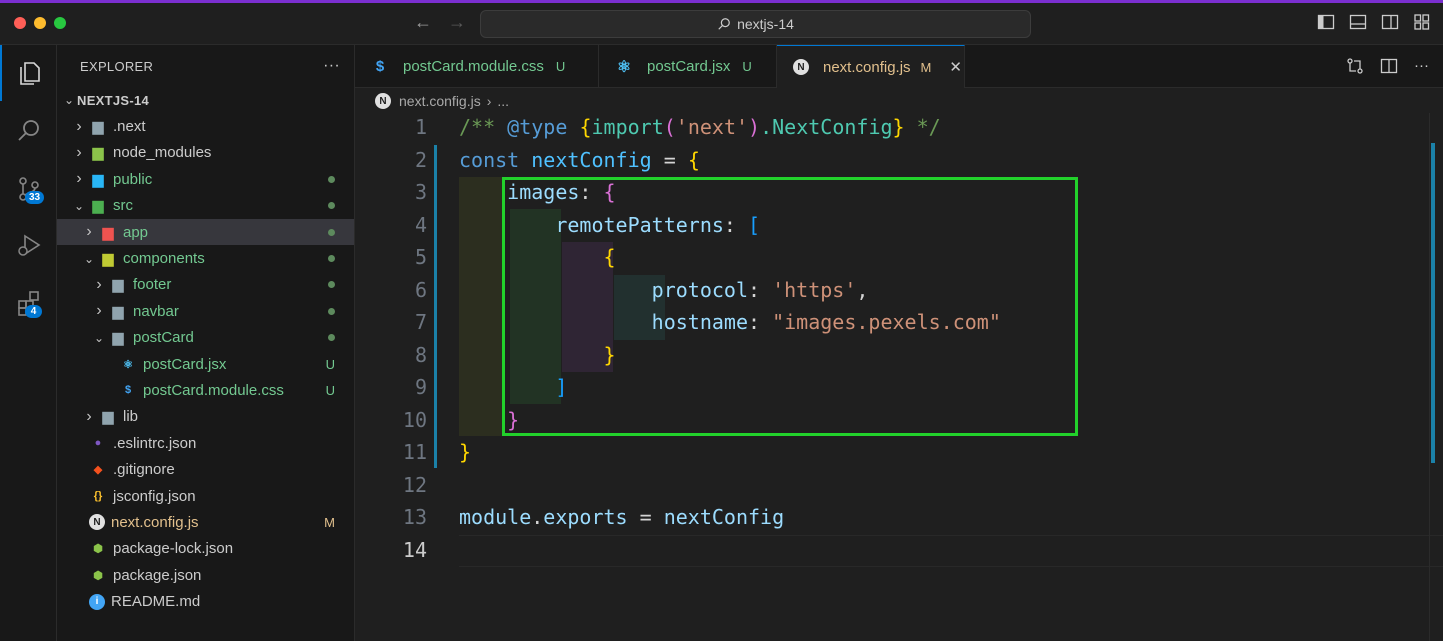 Image resolution: width=1443 pixels, height=641 pixels. Describe the element at coordinates (205, 338) in the screenshot. I see `tree-folder: ⌄ ▆ postCard` at that location.